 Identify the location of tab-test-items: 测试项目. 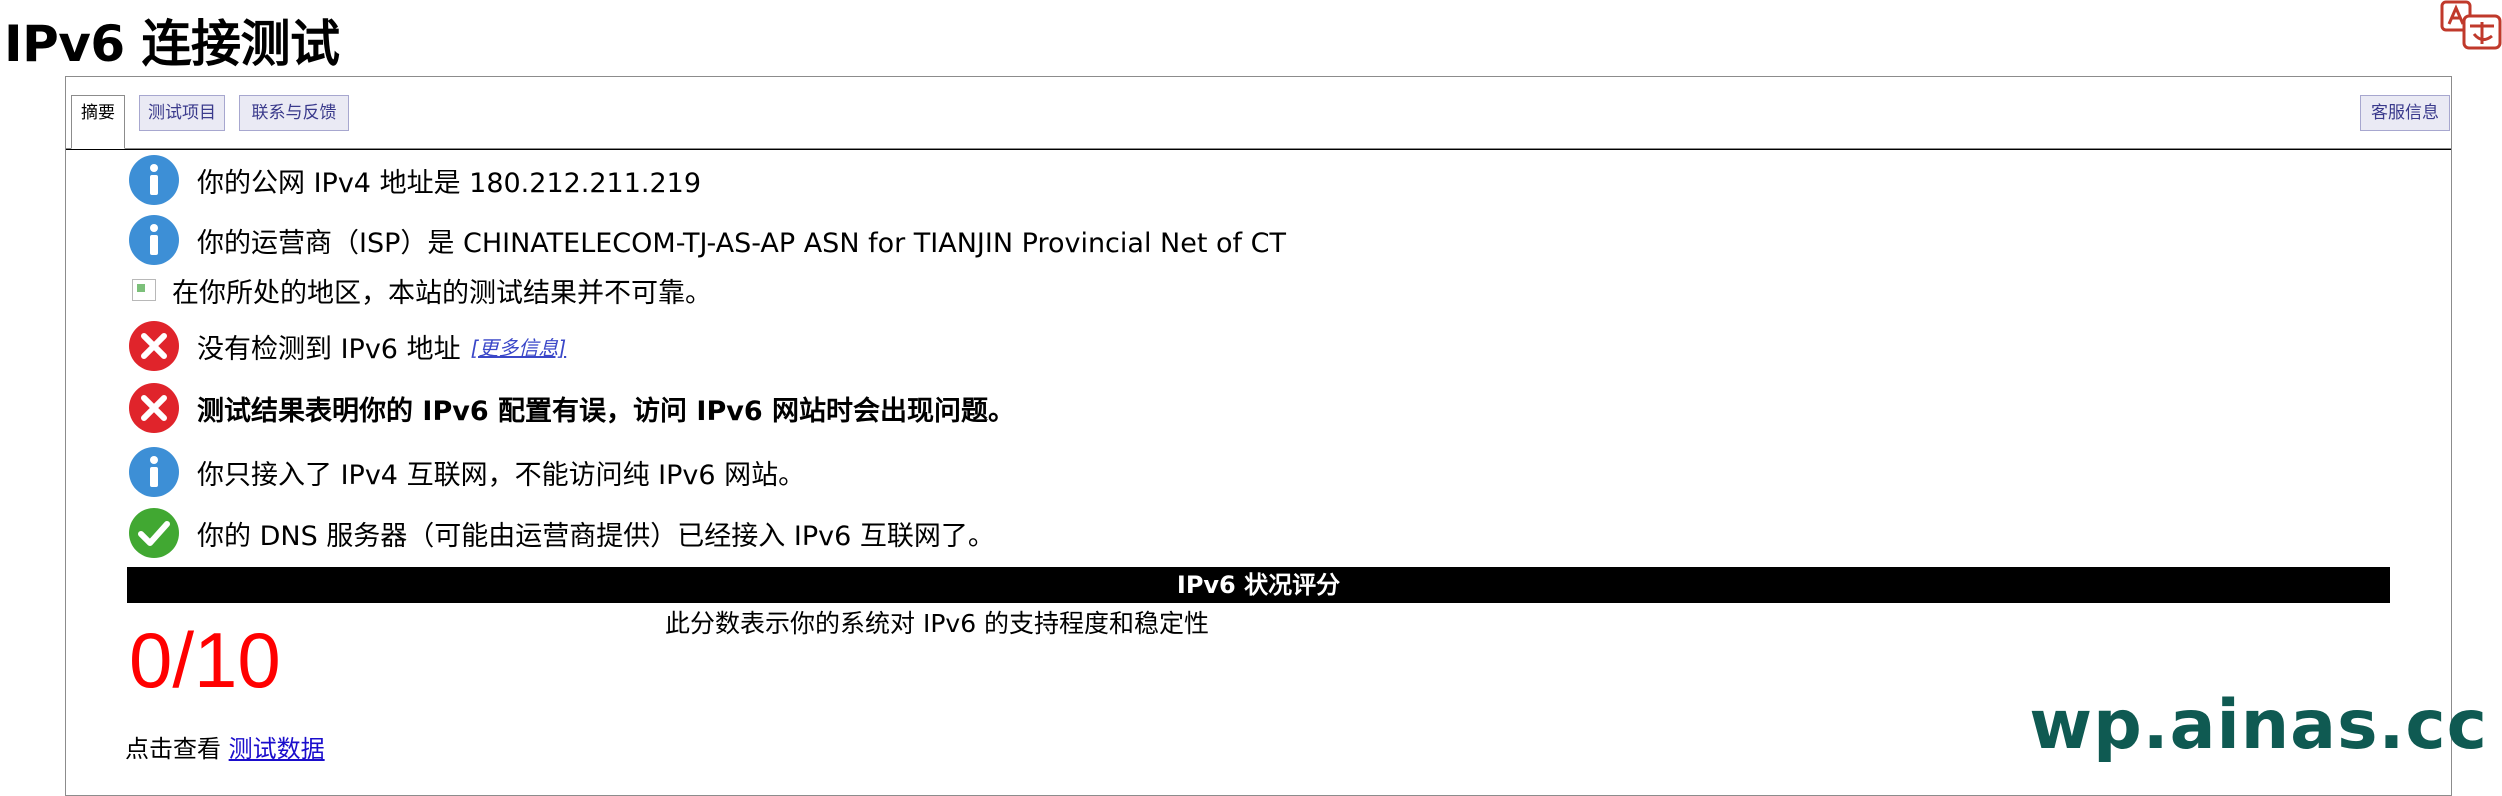
(182, 113).